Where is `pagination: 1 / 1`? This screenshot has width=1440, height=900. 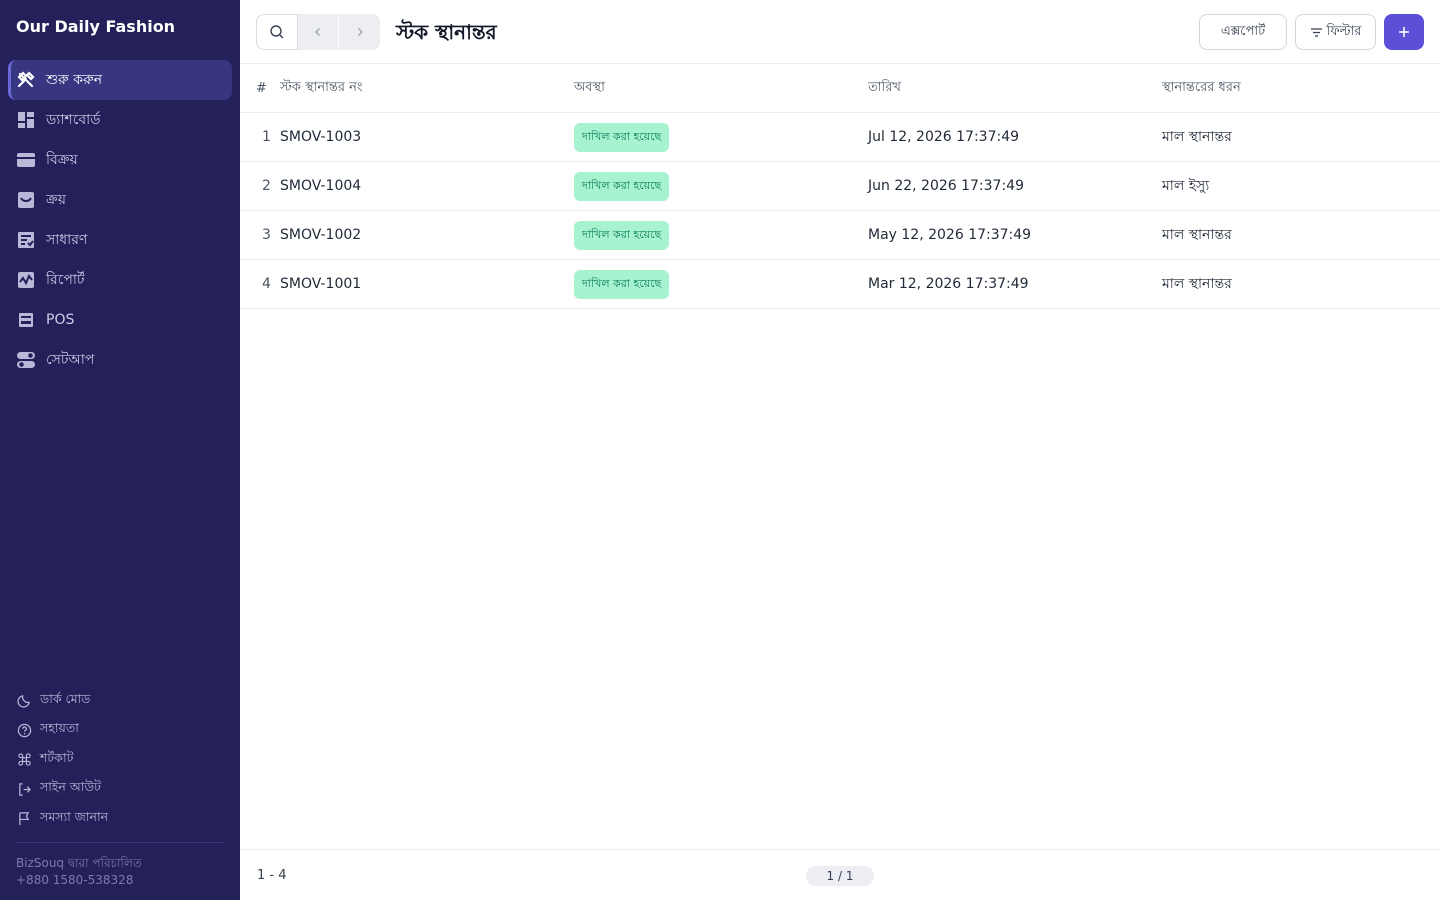 pagination: 1 / 1 is located at coordinates (840, 876).